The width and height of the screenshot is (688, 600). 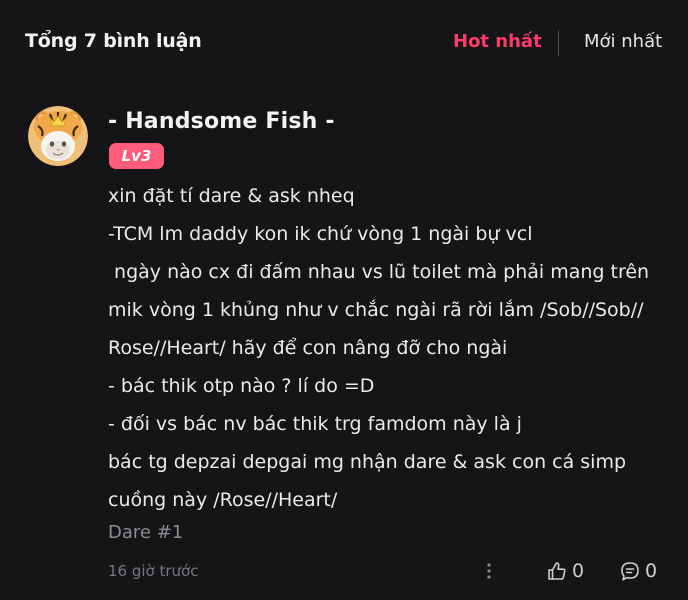 What do you see at coordinates (113, 41) in the screenshot?
I see `total-comments-label: Tổng 7 bình luận` at bounding box center [113, 41].